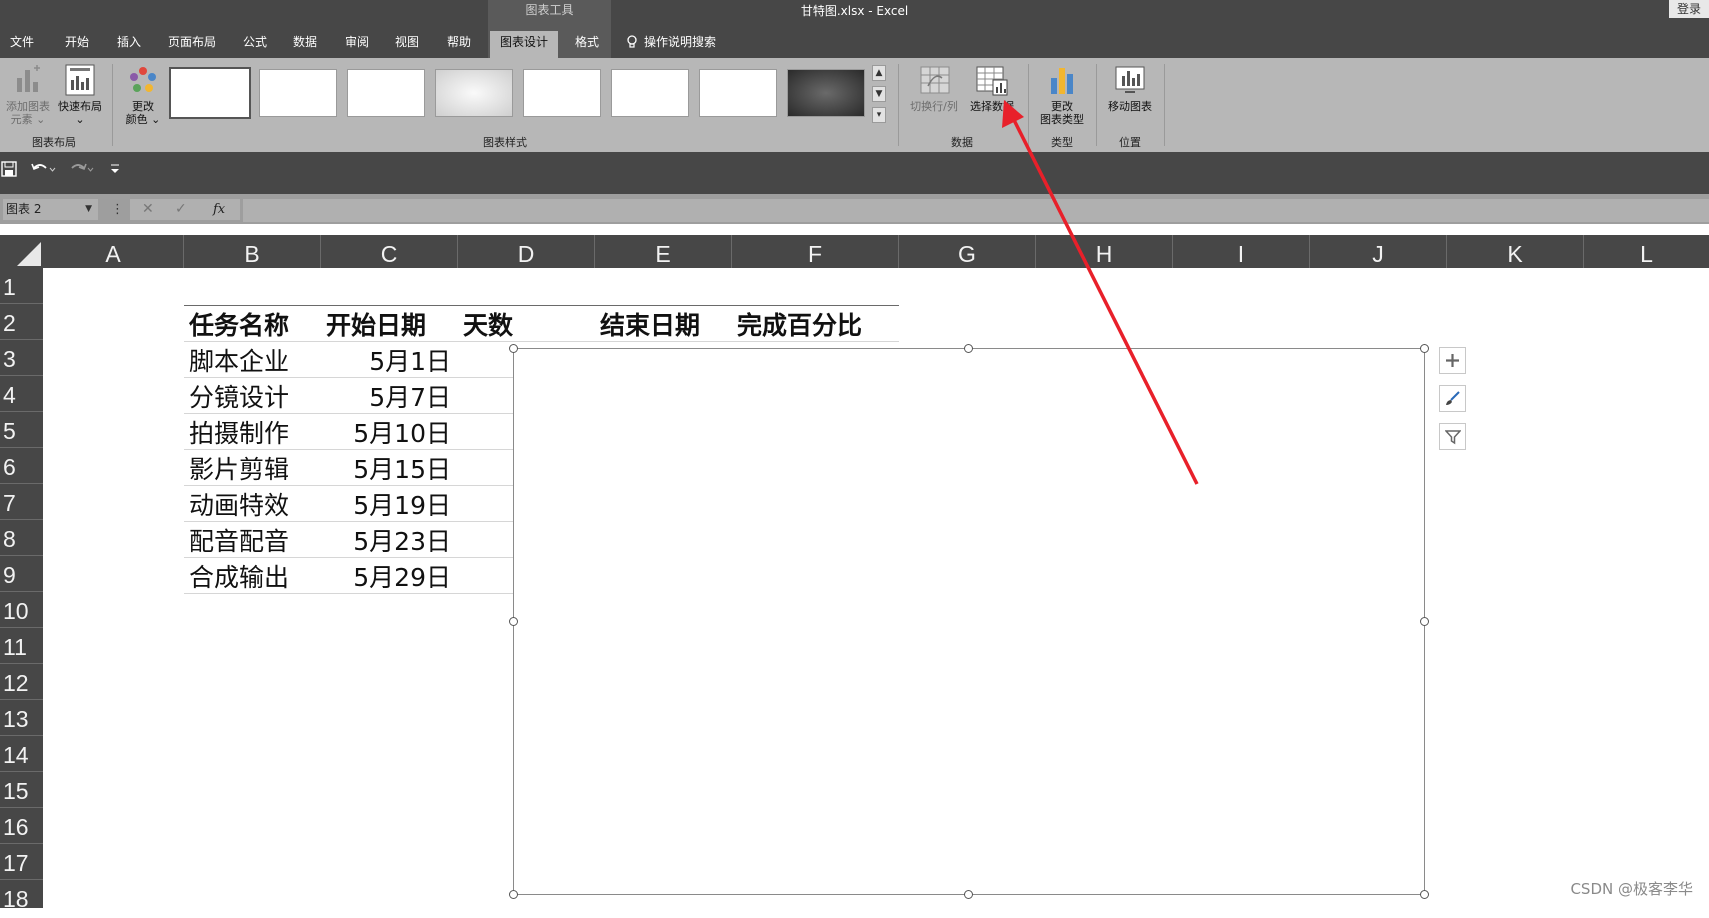 This screenshot has width=1709, height=918. What do you see at coordinates (192, 44) in the screenshot?
I see `tab-page-layout: 页面布局` at bounding box center [192, 44].